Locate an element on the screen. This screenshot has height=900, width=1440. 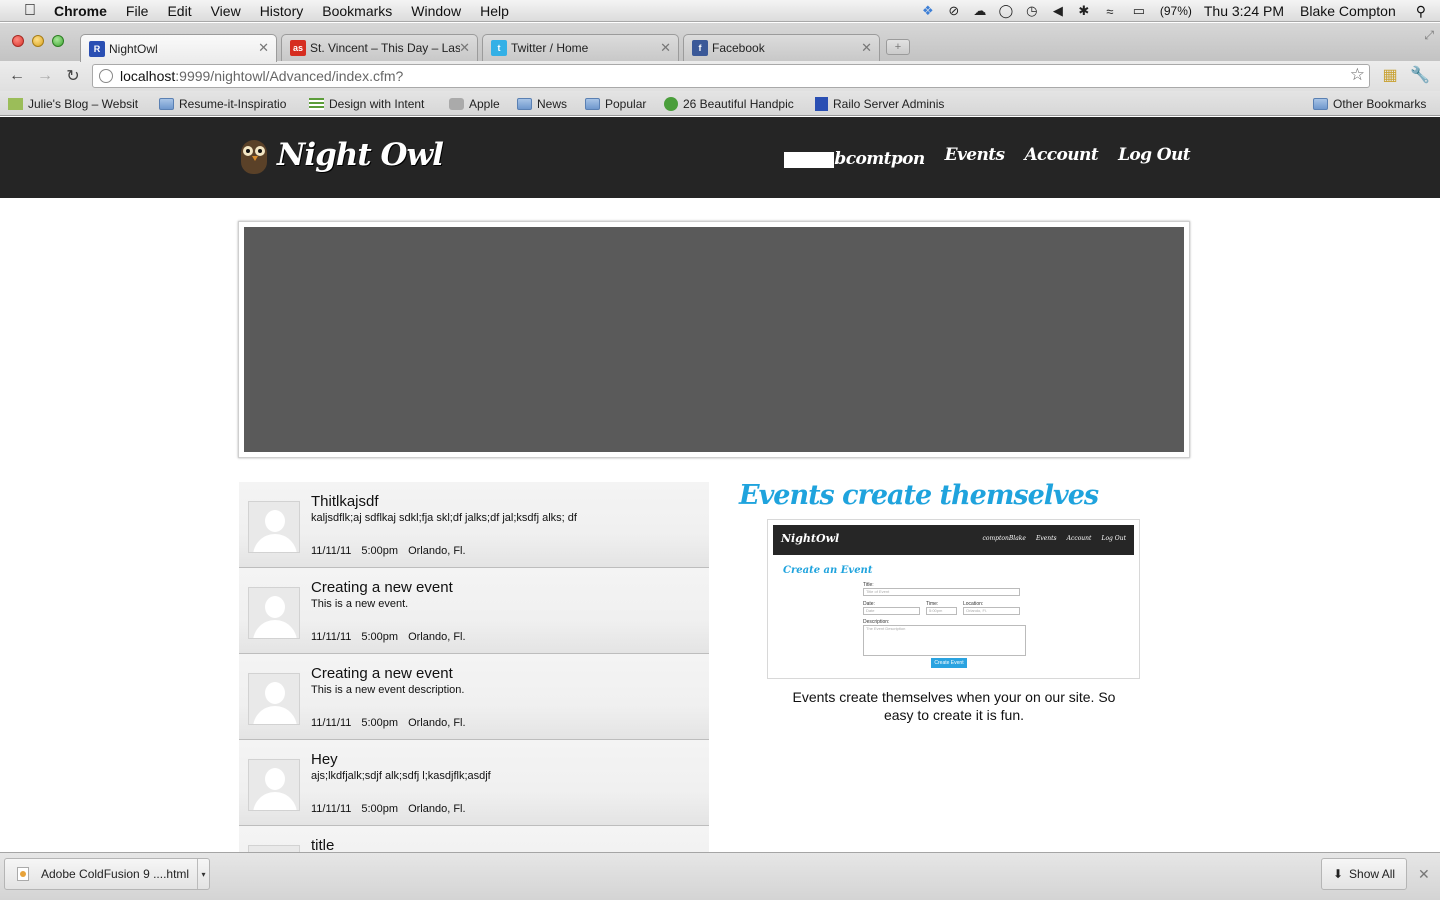
twitter-favicon-icon: t is located at coordinates (499, 48).